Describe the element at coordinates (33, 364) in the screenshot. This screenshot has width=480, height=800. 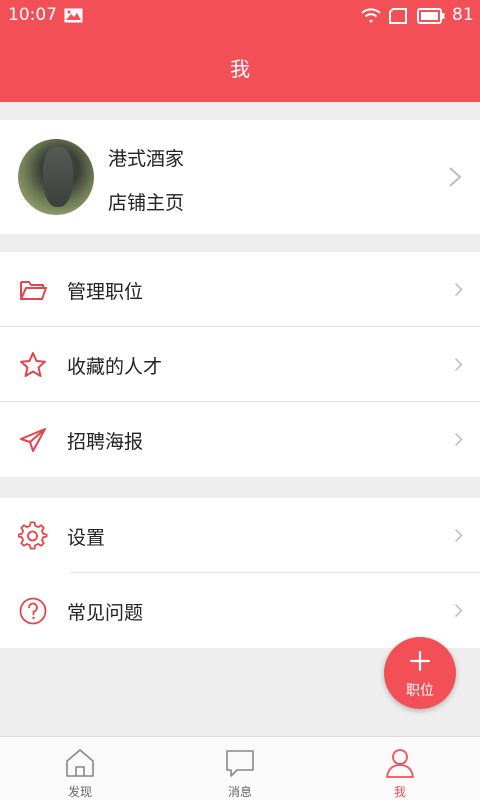
I see `star-icon` at that location.